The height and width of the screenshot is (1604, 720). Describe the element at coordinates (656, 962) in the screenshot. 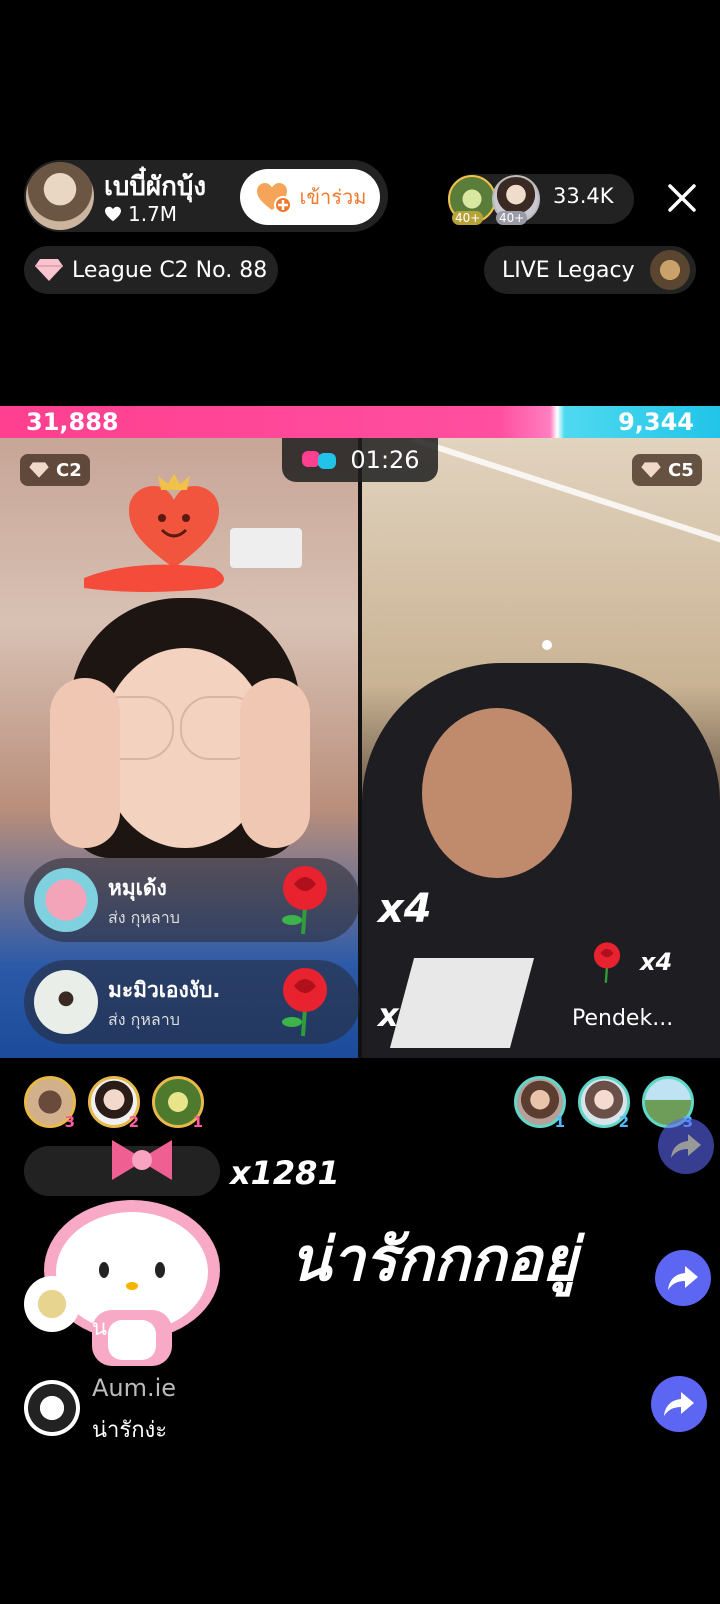

I see `right-gift-count: x4` at that location.